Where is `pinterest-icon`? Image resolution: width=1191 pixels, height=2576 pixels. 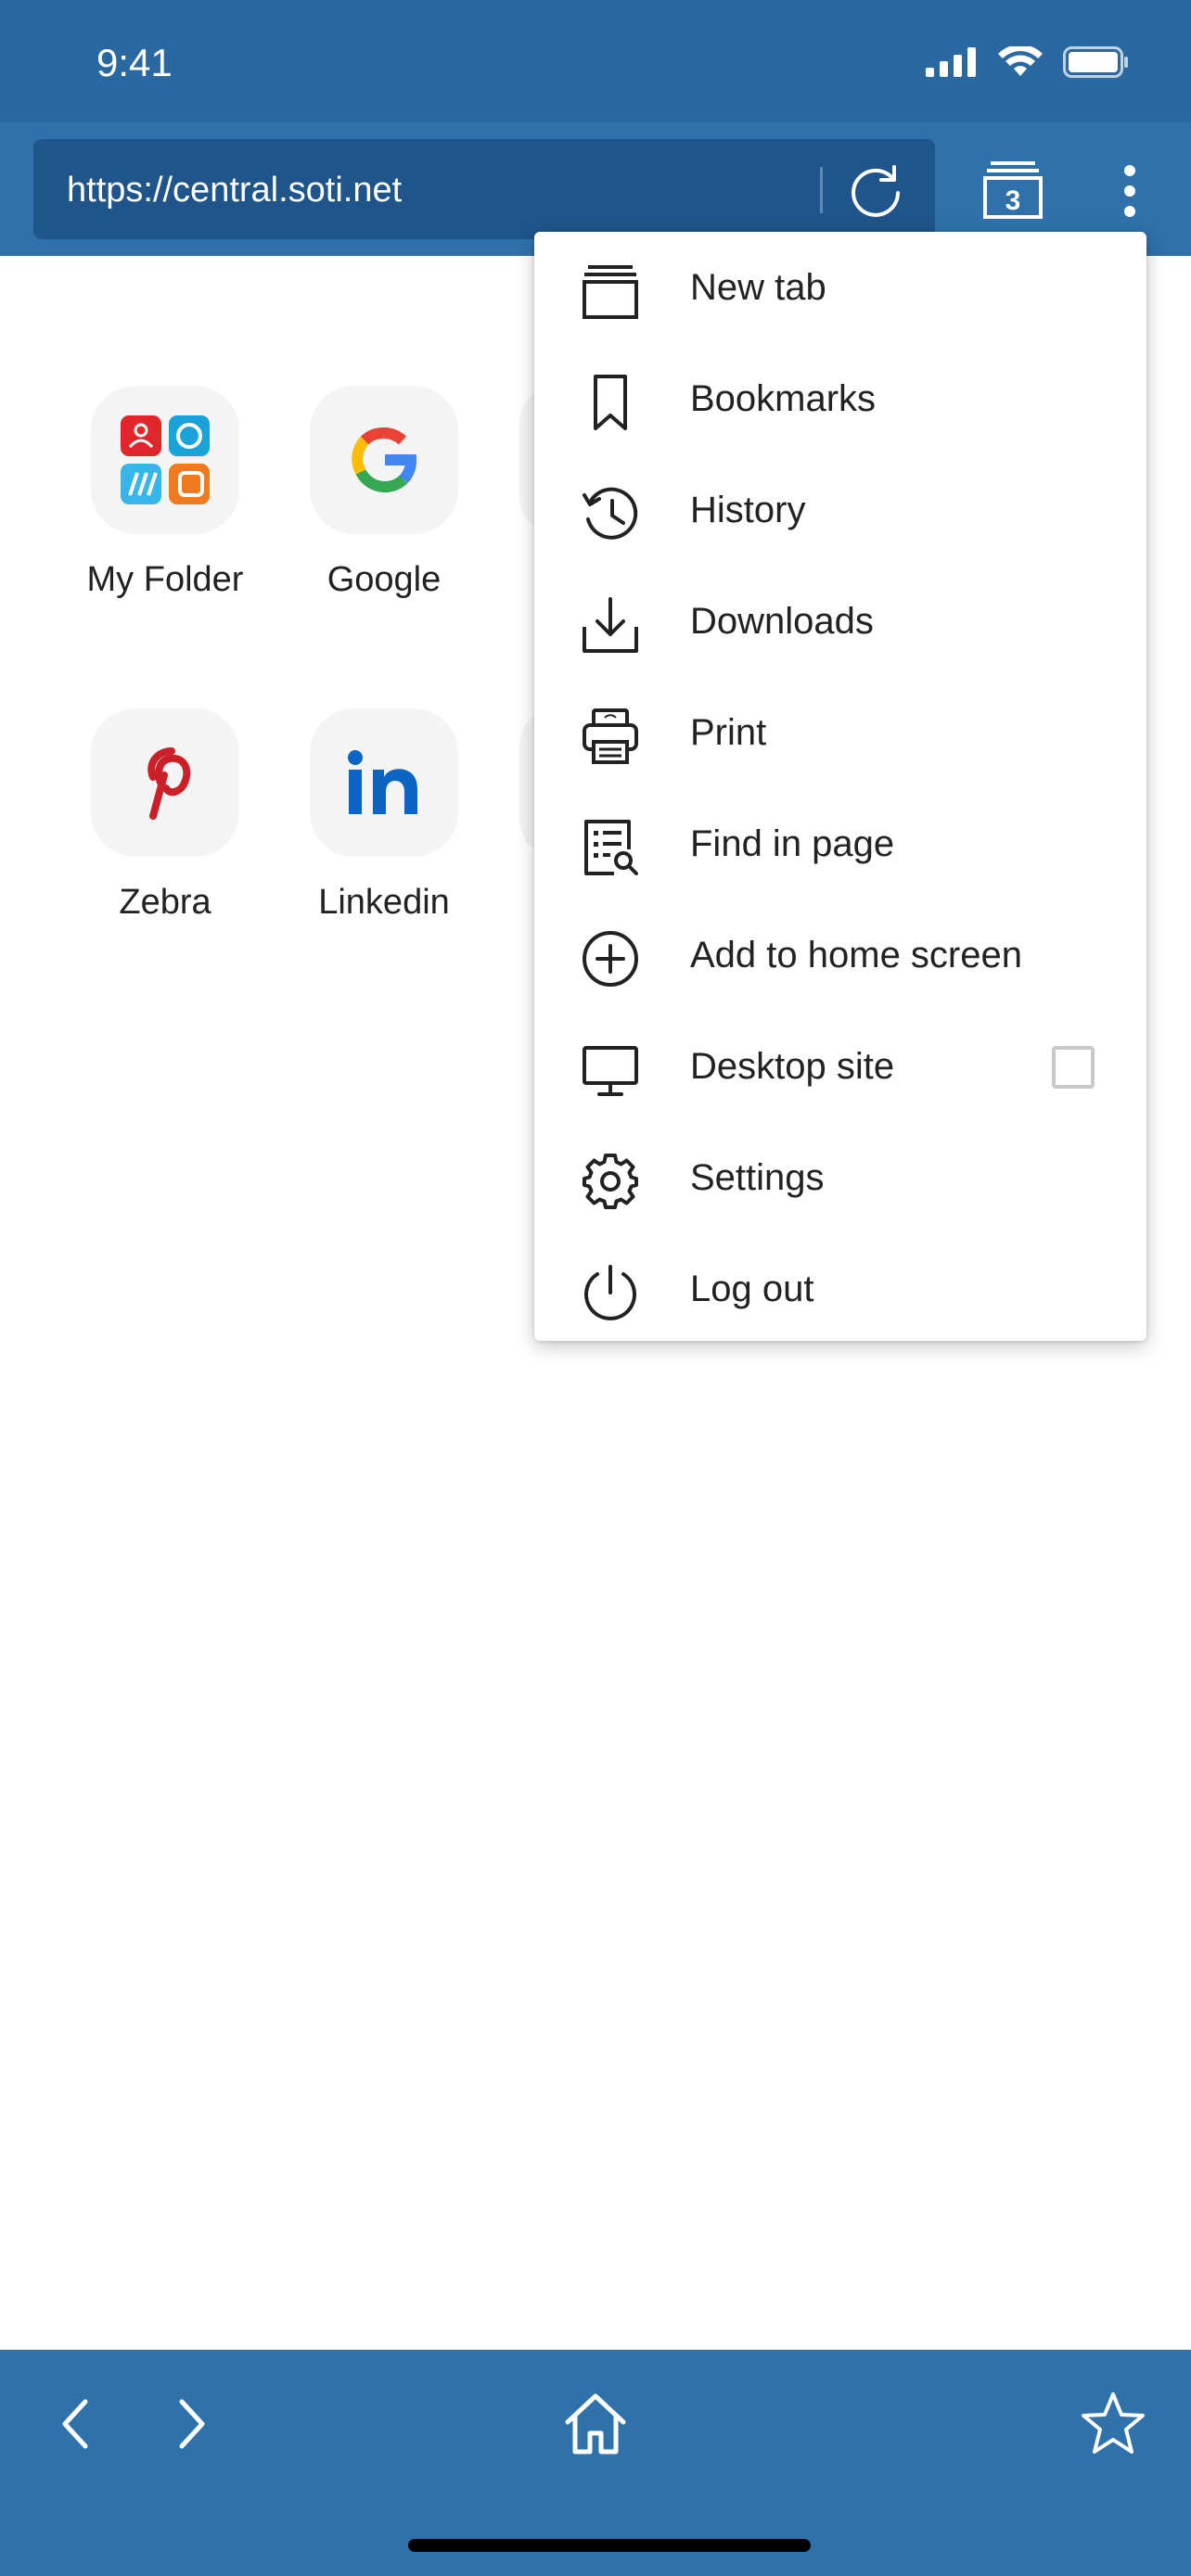
pinterest-icon is located at coordinates (169, 783).